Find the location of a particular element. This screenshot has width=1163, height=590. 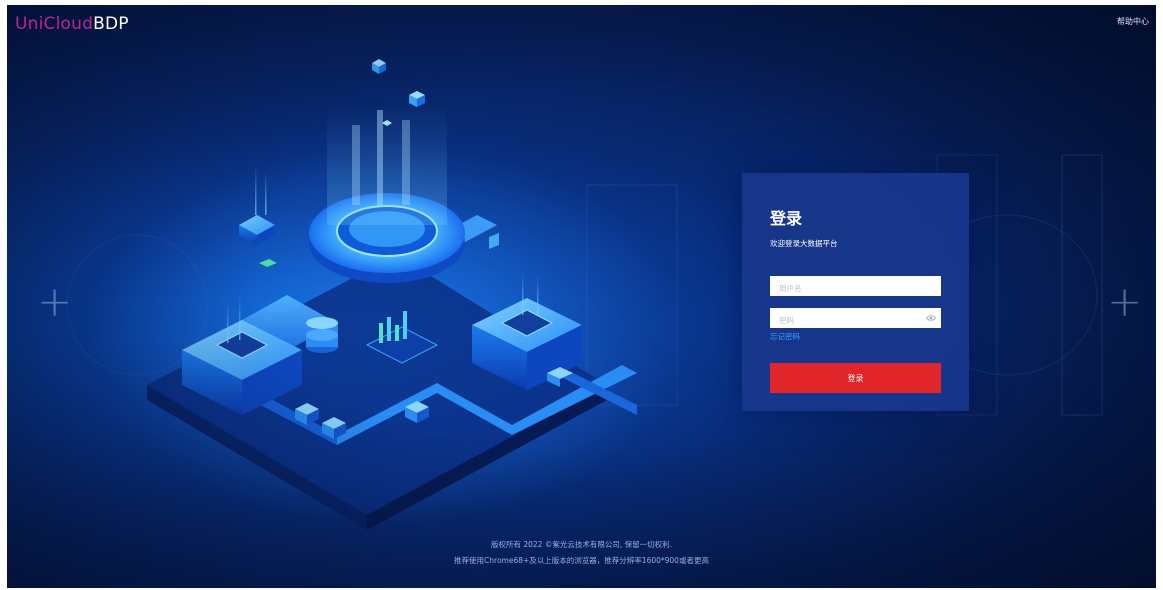

login-panel: 登录 欢迎登录大数据平台 忘记密码 登录 is located at coordinates (855, 292).